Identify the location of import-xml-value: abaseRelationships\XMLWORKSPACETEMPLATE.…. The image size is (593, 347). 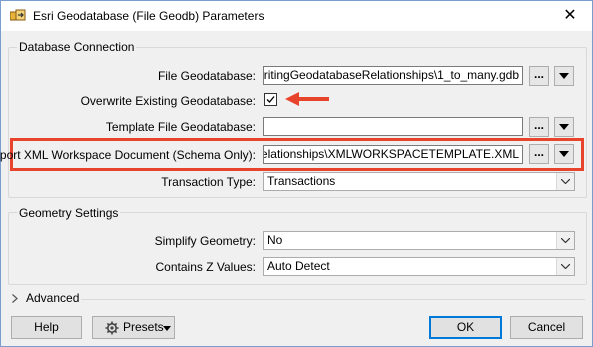
(391, 154).